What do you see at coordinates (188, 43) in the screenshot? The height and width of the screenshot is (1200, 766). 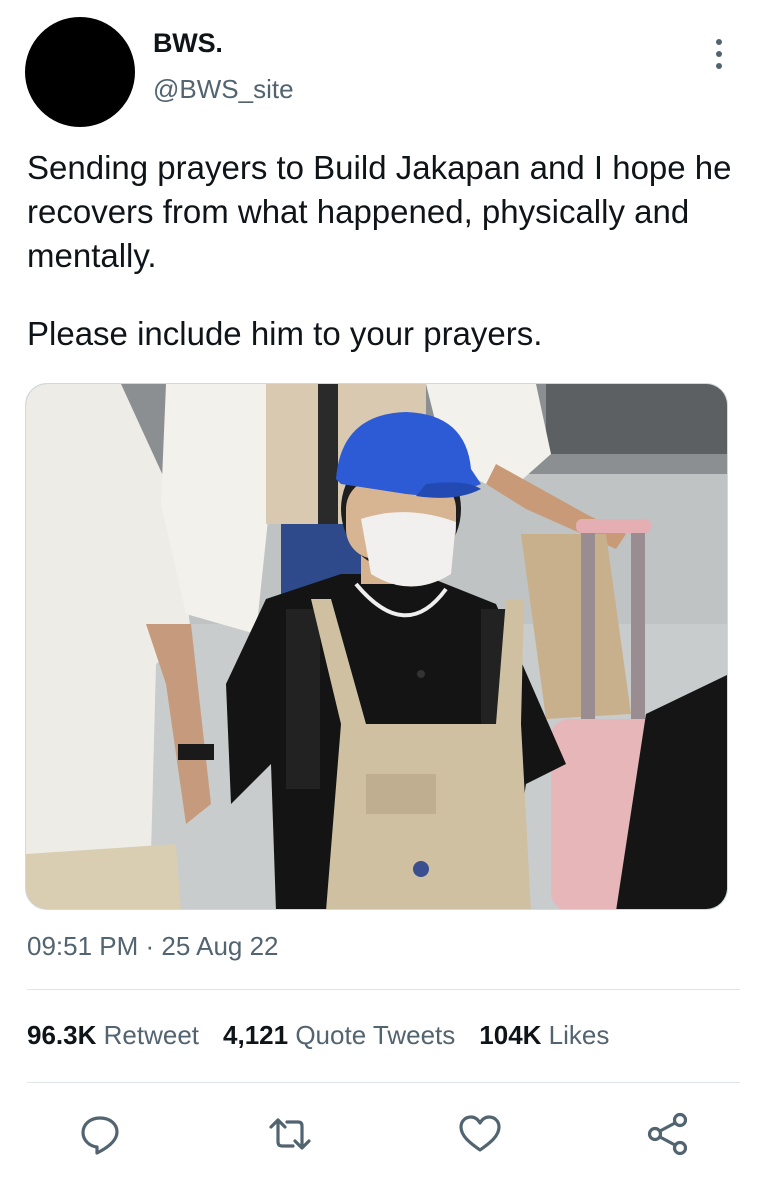 I see `author-display-name: BWS.` at bounding box center [188, 43].